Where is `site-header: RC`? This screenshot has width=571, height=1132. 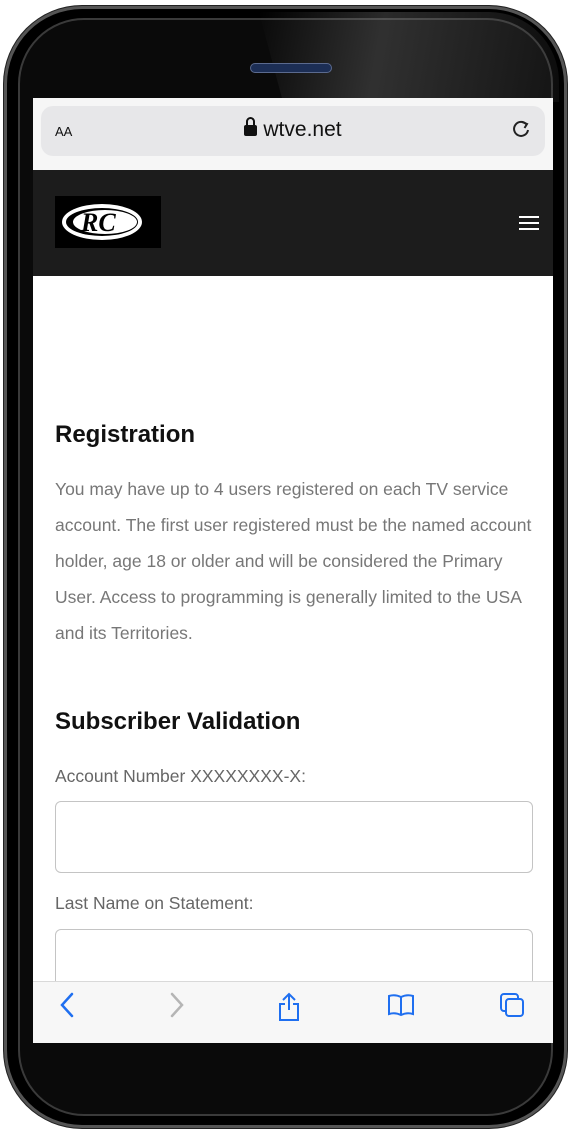 site-header: RC is located at coordinates (293, 223).